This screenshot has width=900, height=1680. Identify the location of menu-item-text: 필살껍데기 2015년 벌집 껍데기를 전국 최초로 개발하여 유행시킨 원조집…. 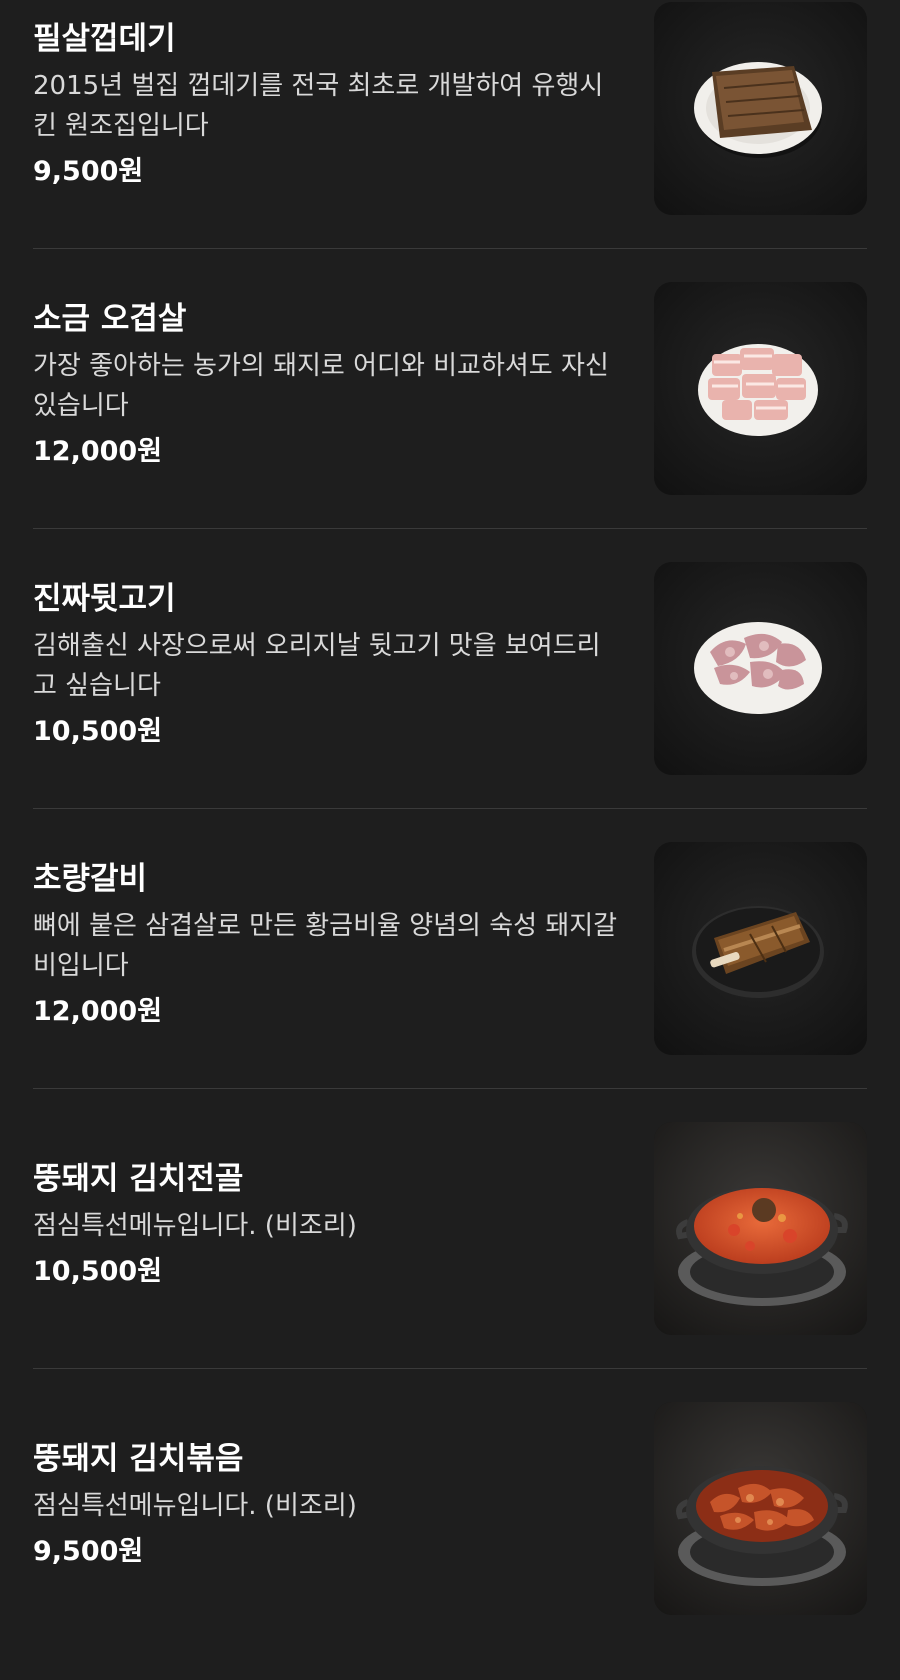
(328, 105).